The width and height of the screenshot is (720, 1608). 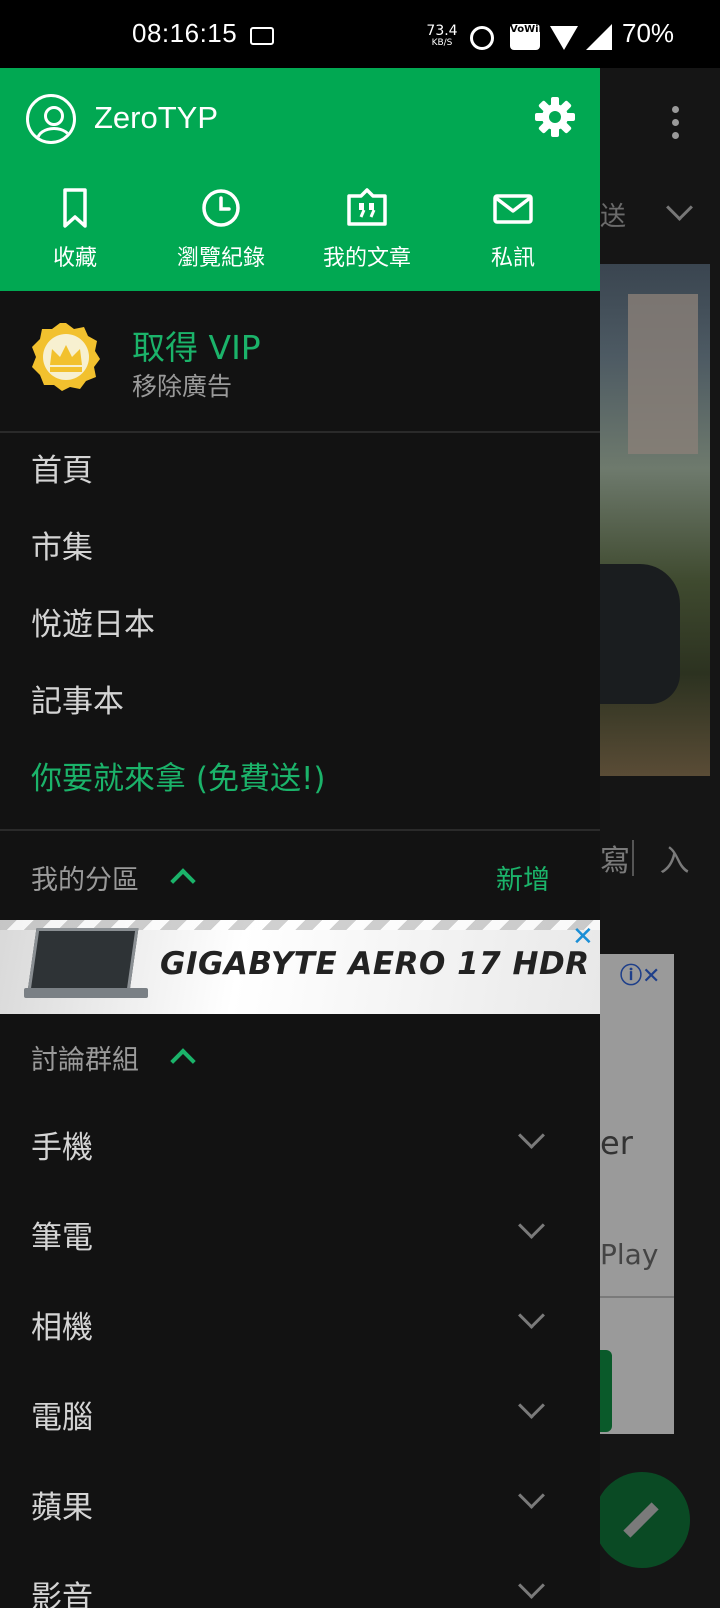 I want to click on add-section-button: 新增, so click(x=523, y=877).